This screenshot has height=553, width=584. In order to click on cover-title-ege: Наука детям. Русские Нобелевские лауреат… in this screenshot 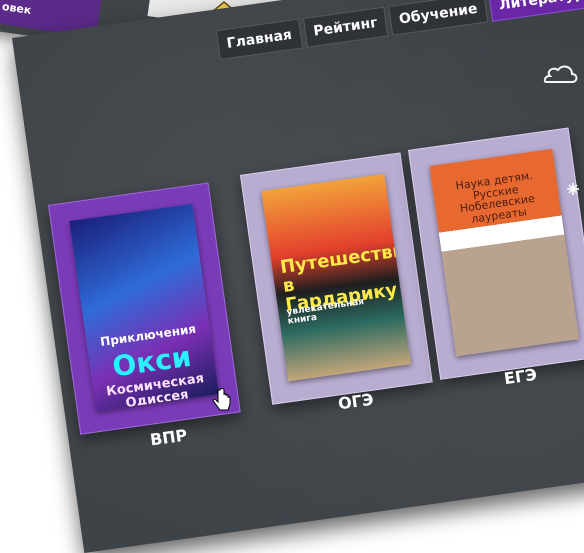, I will do `click(495, 197)`.